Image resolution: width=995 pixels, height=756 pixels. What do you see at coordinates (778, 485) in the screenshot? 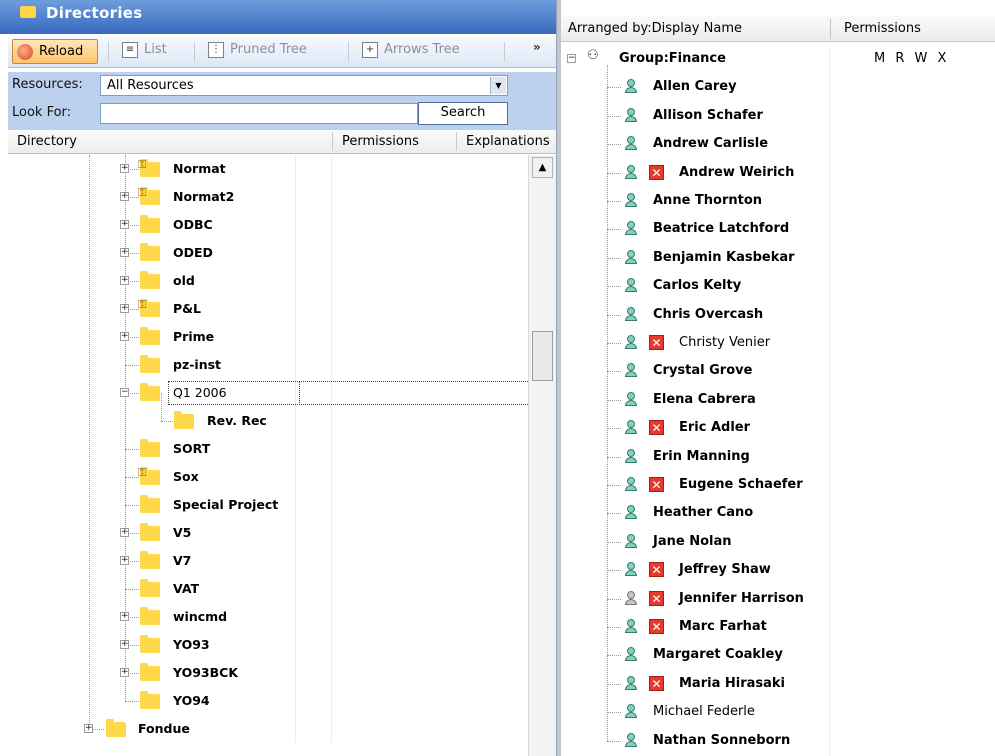
I see `member-row: ✕ Eugene Schaefer` at bounding box center [778, 485].